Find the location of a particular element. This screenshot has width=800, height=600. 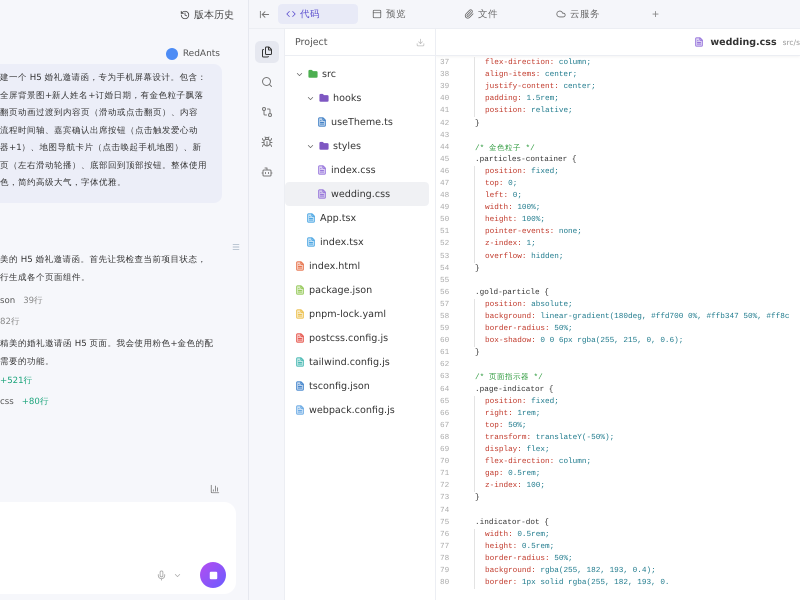

line-count: 39行 is located at coordinates (33, 301).